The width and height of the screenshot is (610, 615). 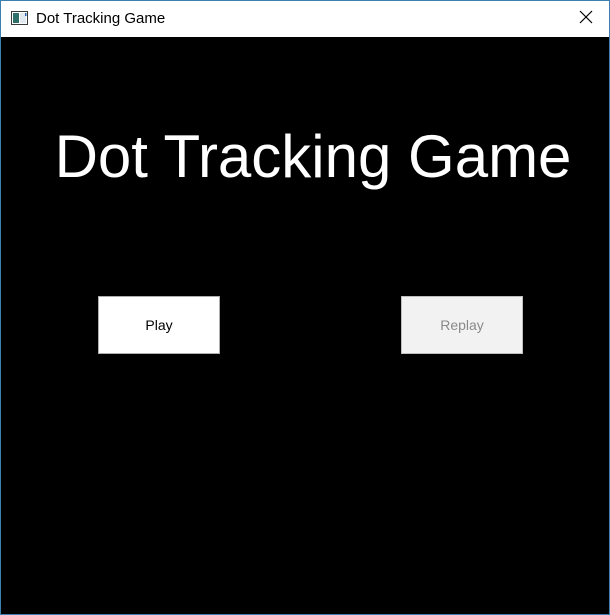 I want to click on title-bar: Dot Tracking Game, so click(x=305, y=19).